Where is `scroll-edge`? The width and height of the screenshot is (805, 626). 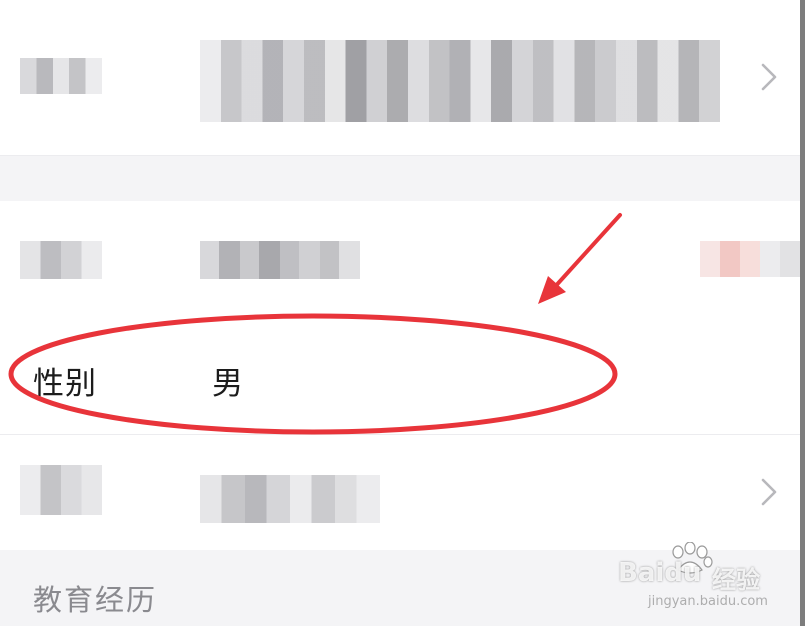
scroll-edge is located at coordinates (802, 313).